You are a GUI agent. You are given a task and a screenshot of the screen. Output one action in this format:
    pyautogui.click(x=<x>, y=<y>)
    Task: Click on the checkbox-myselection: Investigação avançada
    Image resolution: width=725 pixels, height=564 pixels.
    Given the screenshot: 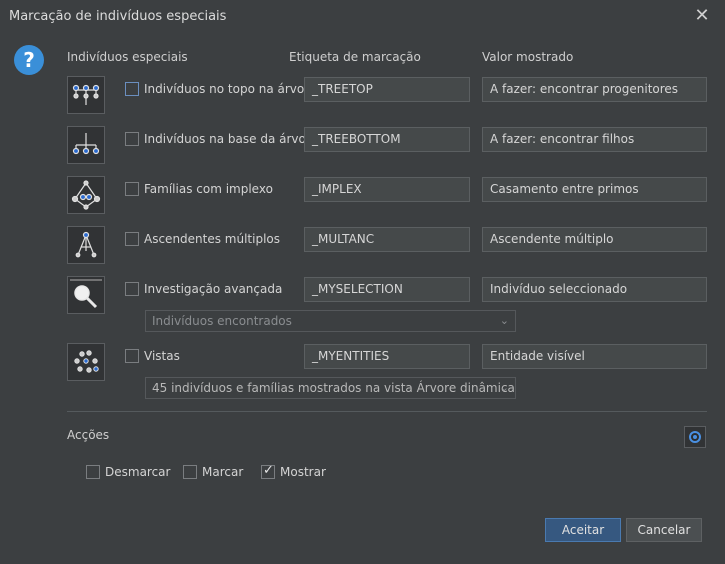 What is the action you would take?
    pyautogui.click(x=203, y=289)
    